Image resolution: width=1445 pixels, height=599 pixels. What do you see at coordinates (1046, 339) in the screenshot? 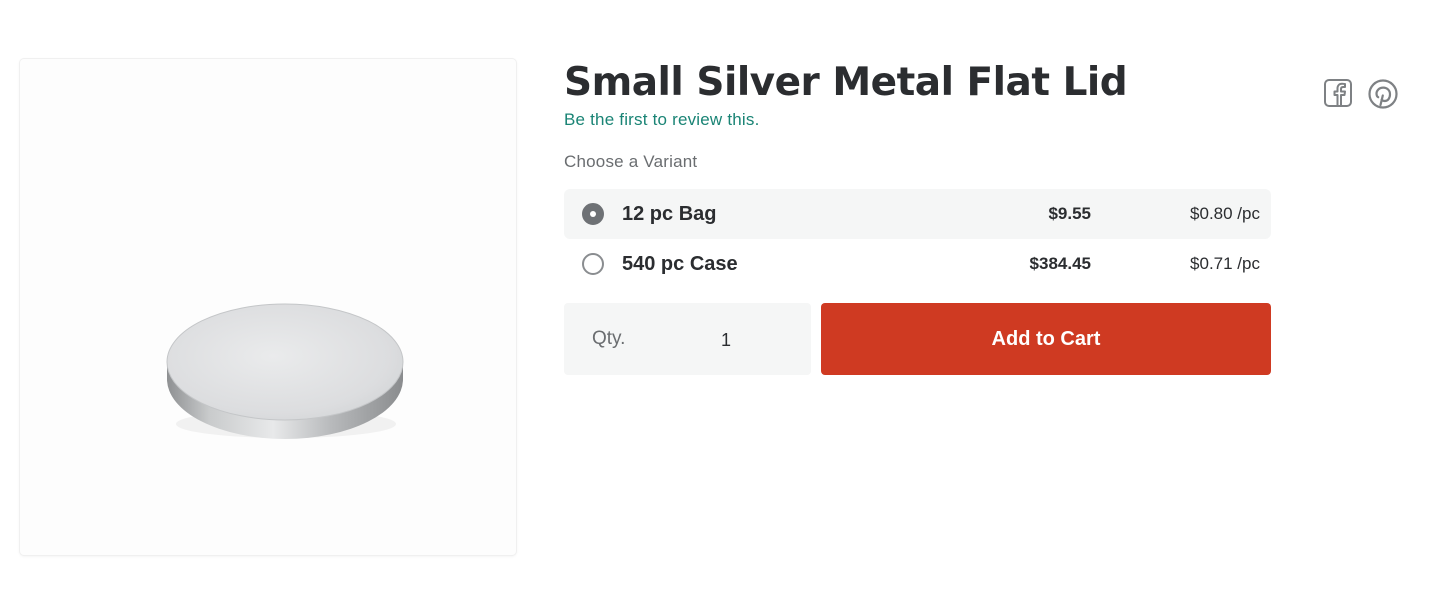
I see `add-to-cart-button: Add to Cart` at bounding box center [1046, 339].